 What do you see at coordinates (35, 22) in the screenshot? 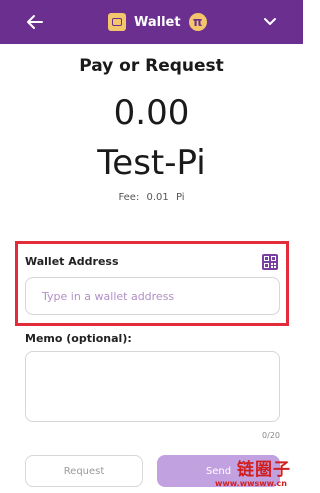
I see `back-arrow-icon` at bounding box center [35, 22].